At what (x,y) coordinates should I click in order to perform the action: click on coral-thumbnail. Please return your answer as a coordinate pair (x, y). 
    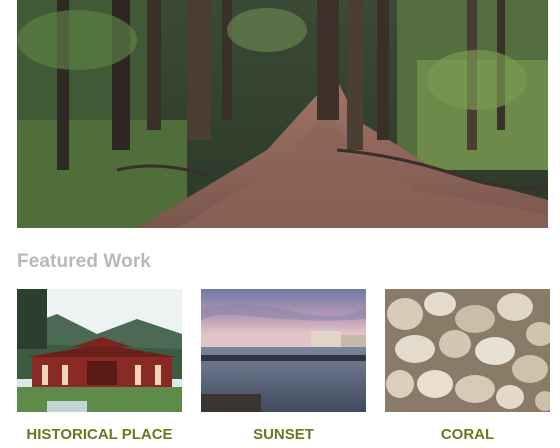
    Looking at the image, I should click on (467, 350).